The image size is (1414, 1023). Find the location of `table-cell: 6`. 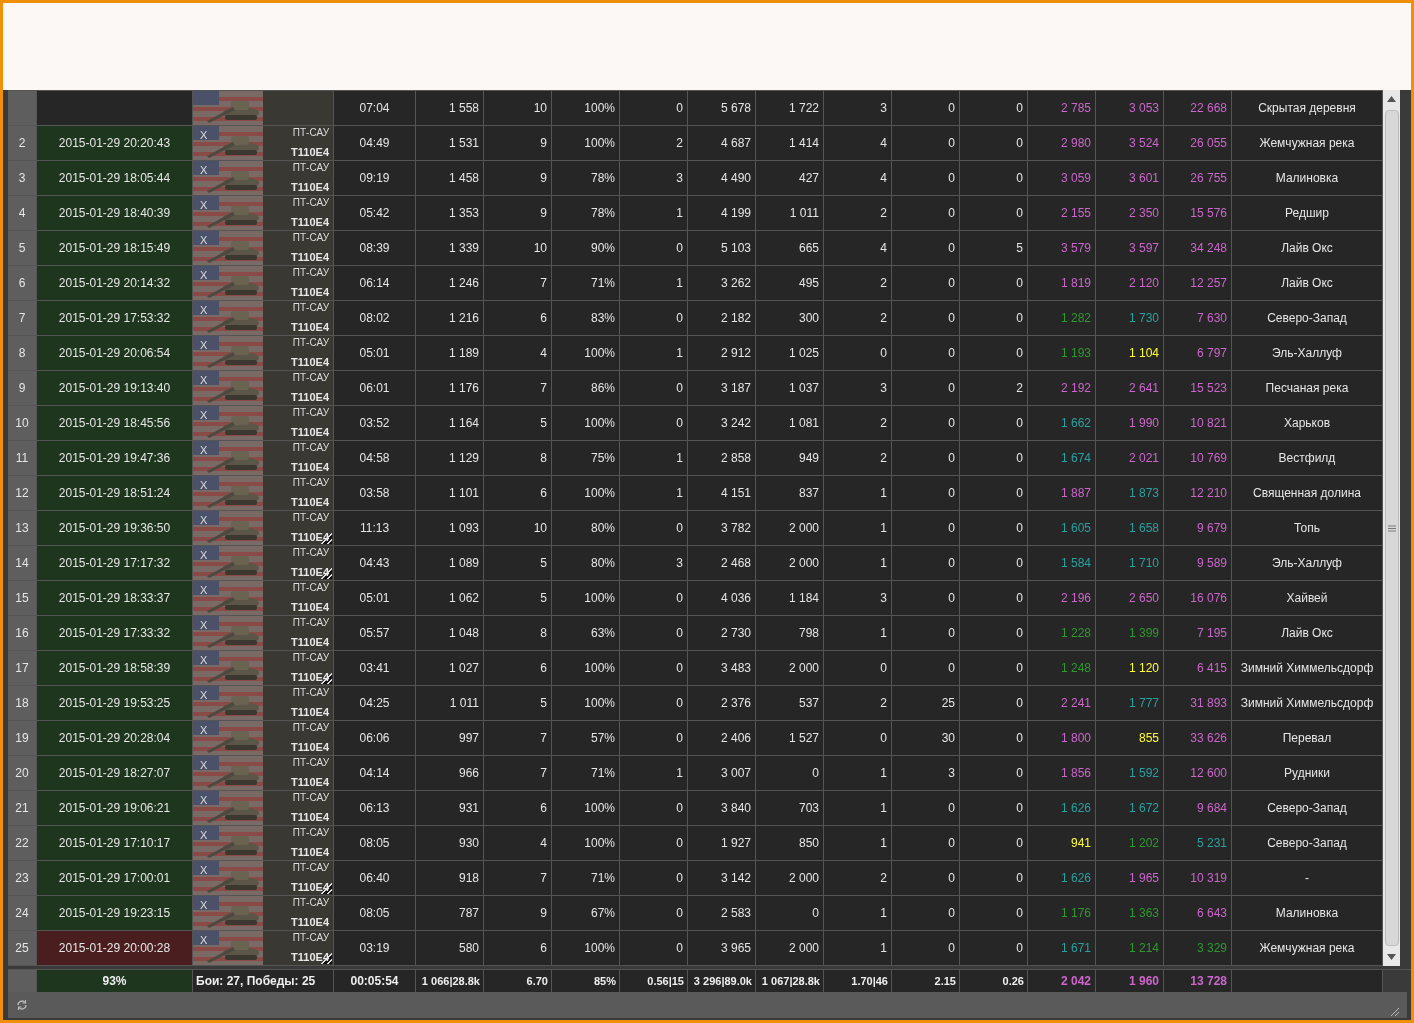

table-cell: 6 is located at coordinates (518, 808).